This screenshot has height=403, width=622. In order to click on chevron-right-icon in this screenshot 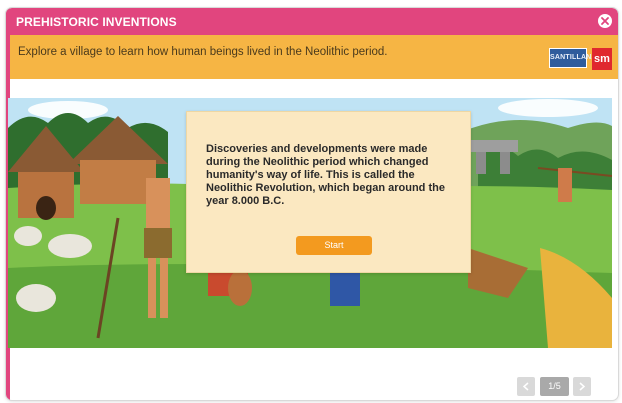, I will do `click(582, 386)`.